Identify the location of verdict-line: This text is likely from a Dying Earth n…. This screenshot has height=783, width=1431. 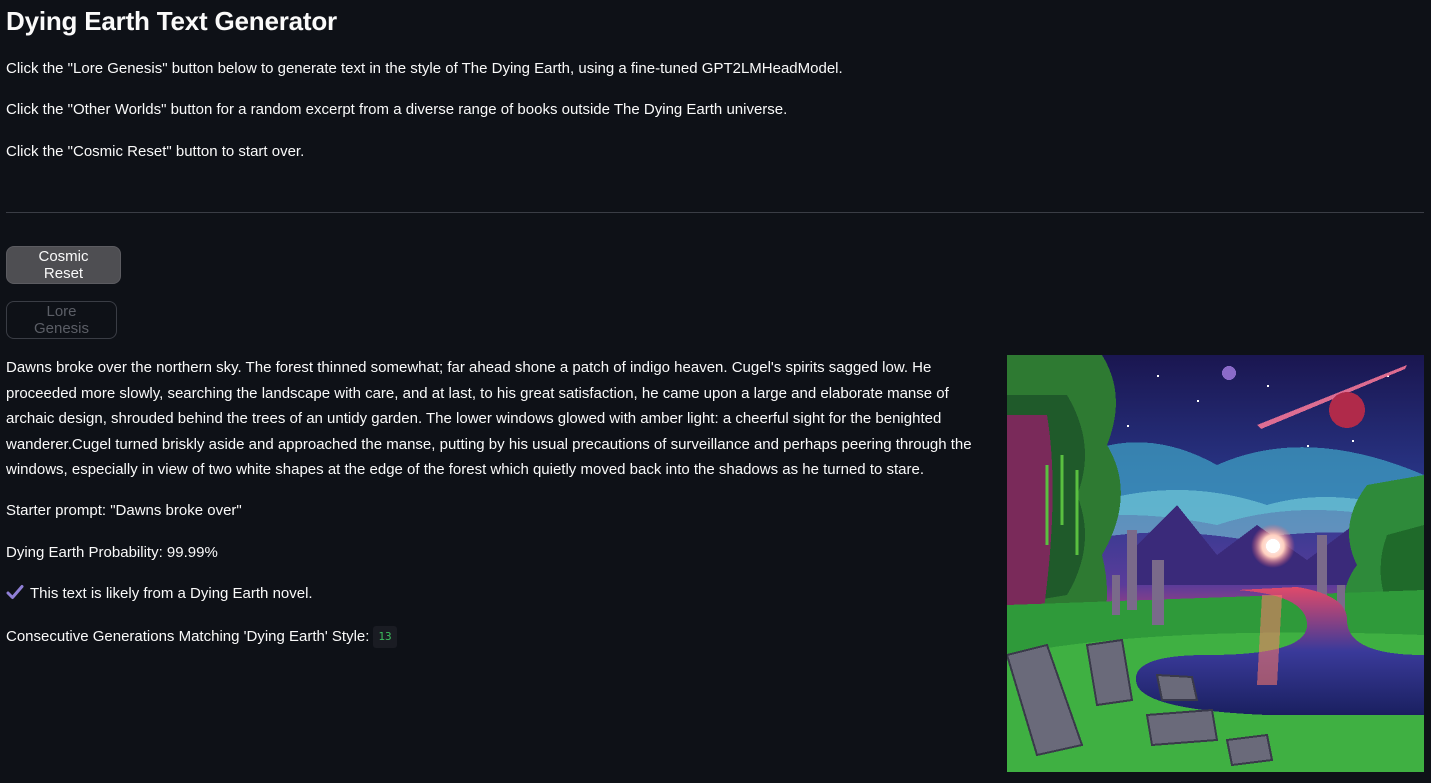
(159, 594).